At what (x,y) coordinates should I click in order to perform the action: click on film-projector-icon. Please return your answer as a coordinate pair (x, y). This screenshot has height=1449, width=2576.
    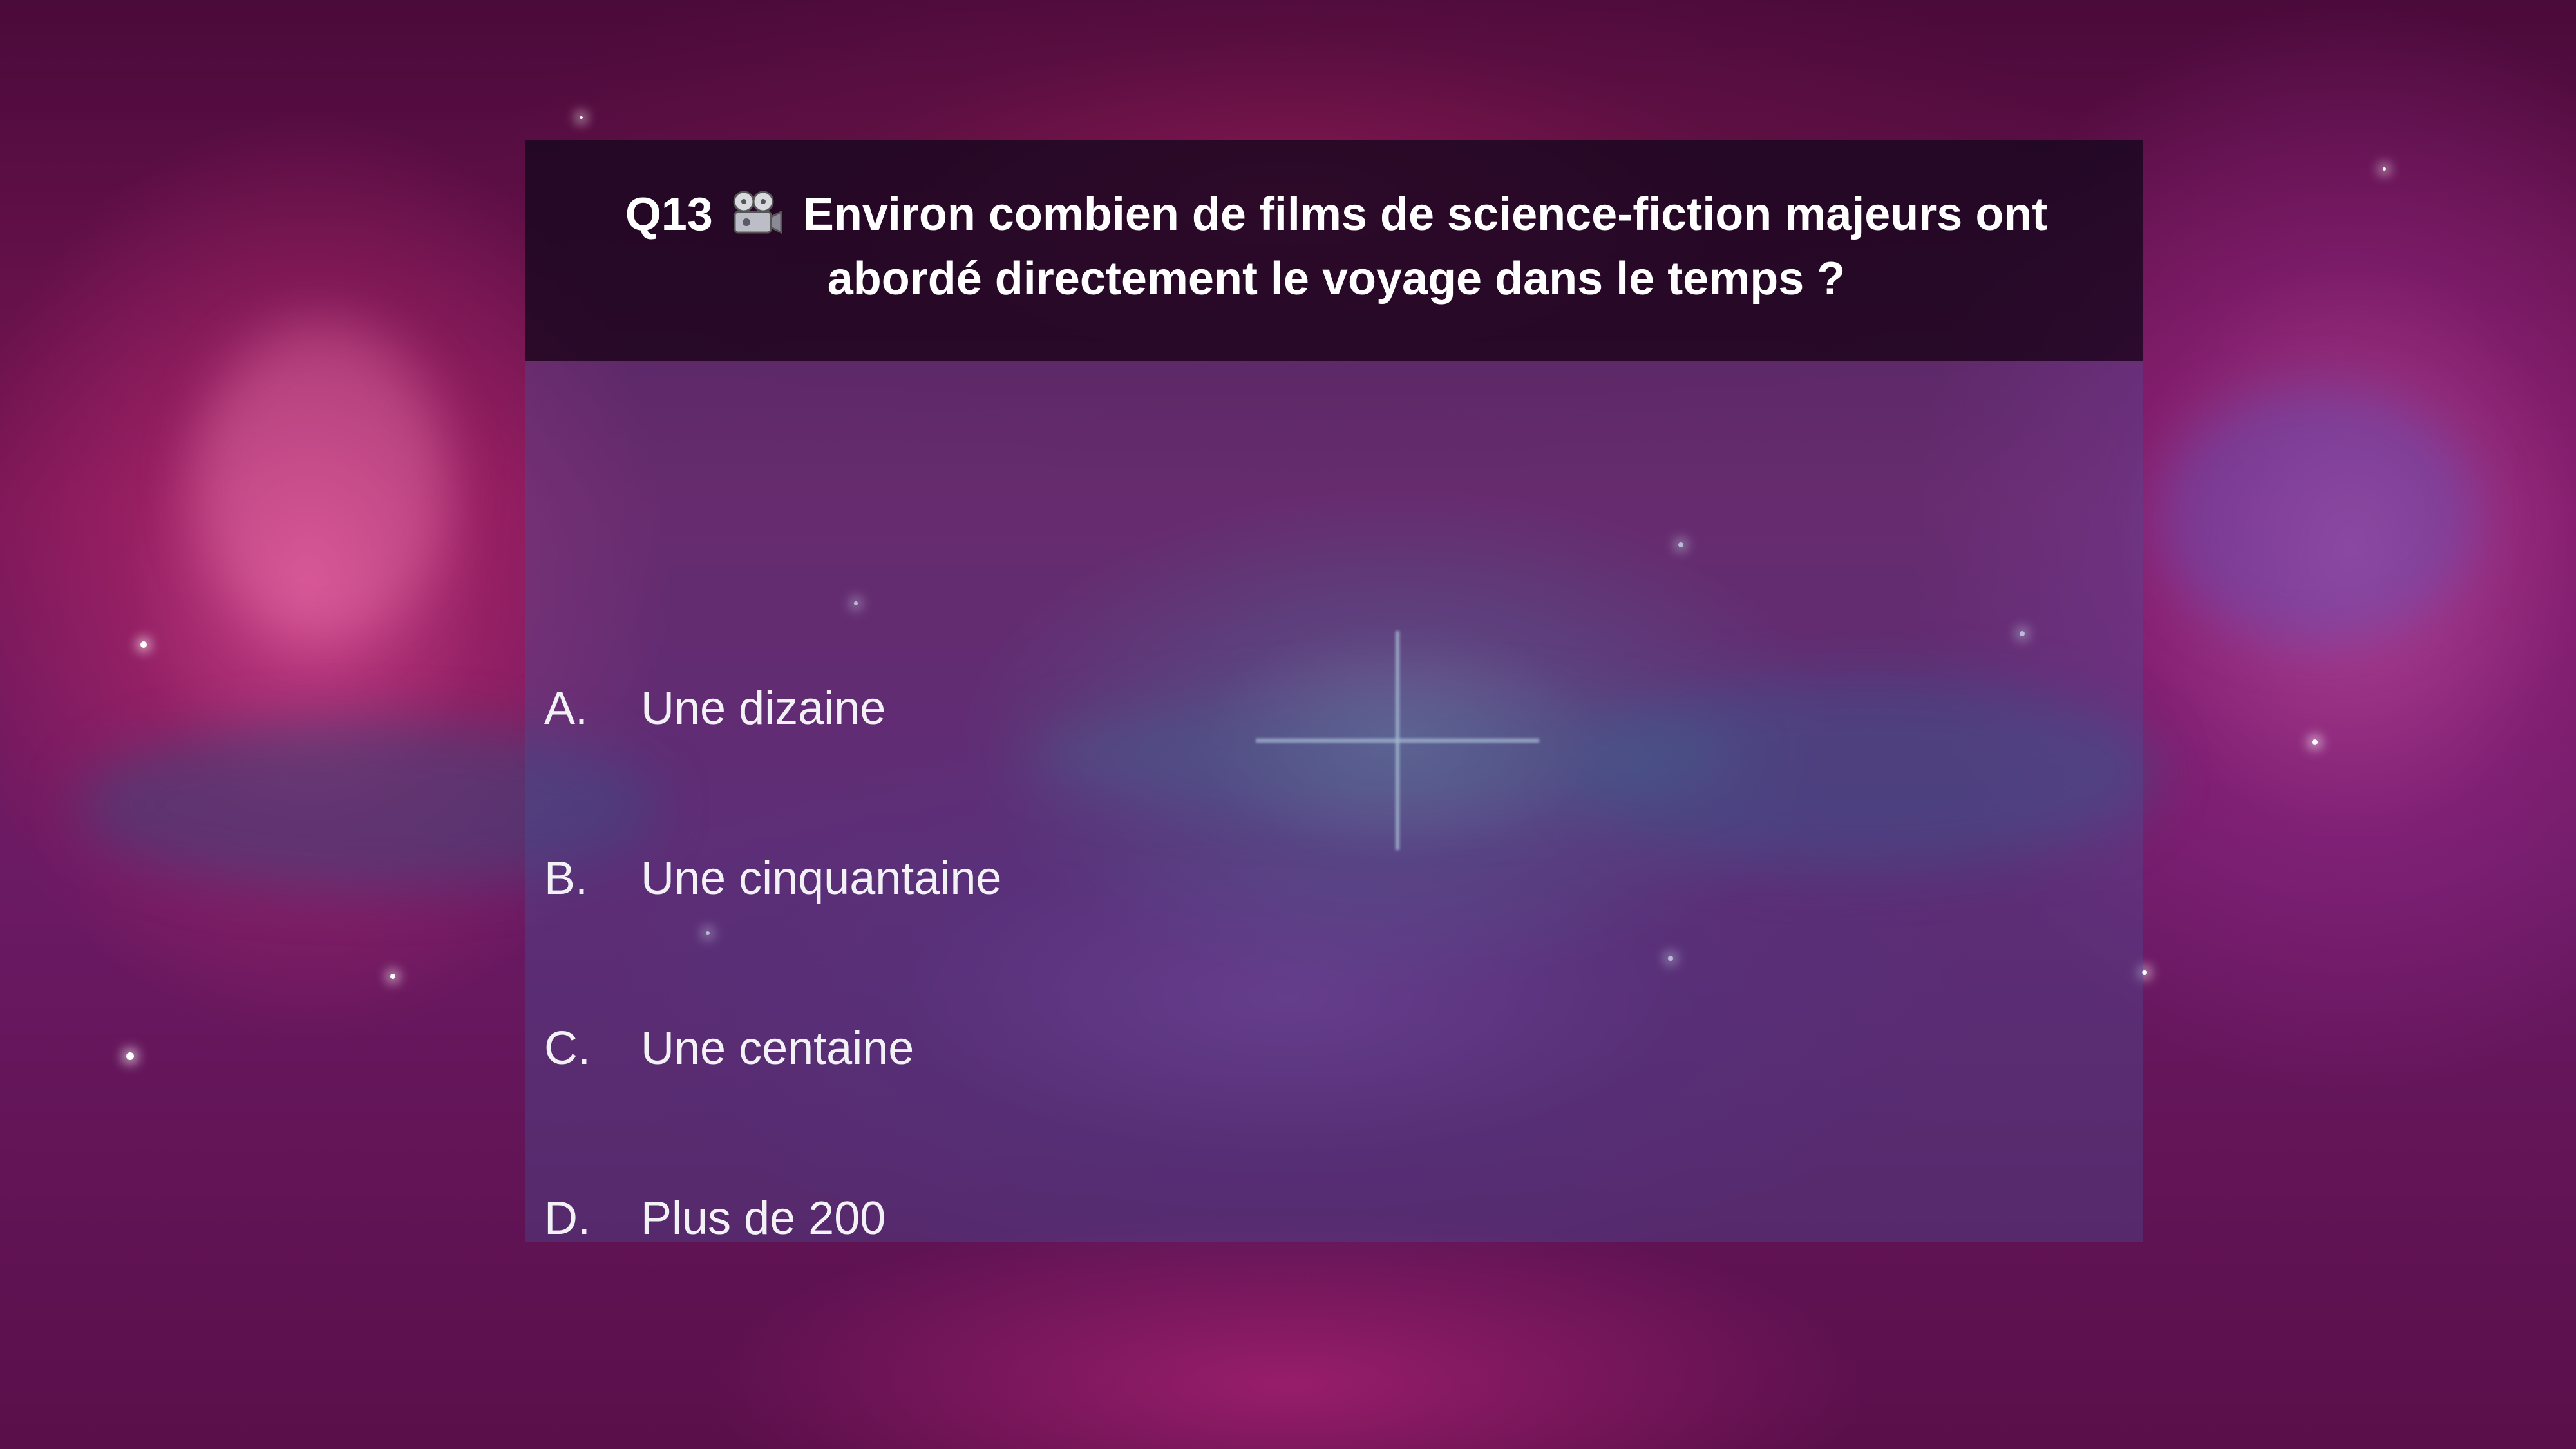
    Looking at the image, I should click on (757, 220).